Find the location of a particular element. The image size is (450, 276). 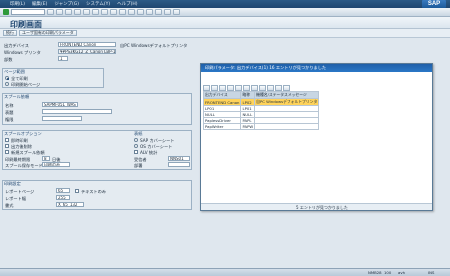

system-toolbar is located at coordinates (225, 12).